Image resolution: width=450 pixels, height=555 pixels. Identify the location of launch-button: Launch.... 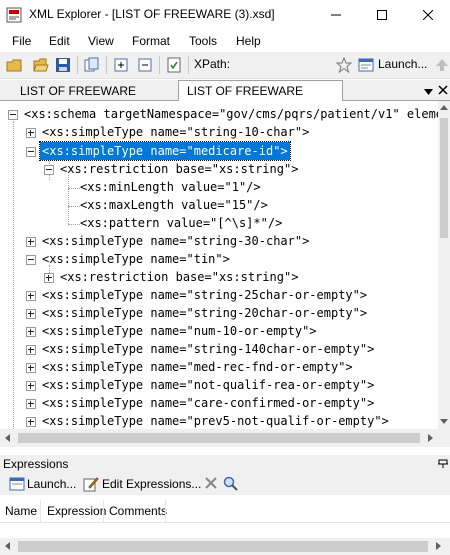
(402, 64).